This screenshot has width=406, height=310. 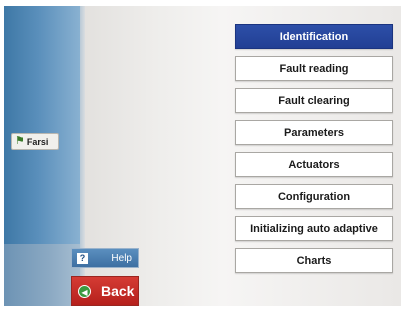 What do you see at coordinates (314, 196) in the screenshot?
I see `menu-item-configuration: Configuration` at bounding box center [314, 196].